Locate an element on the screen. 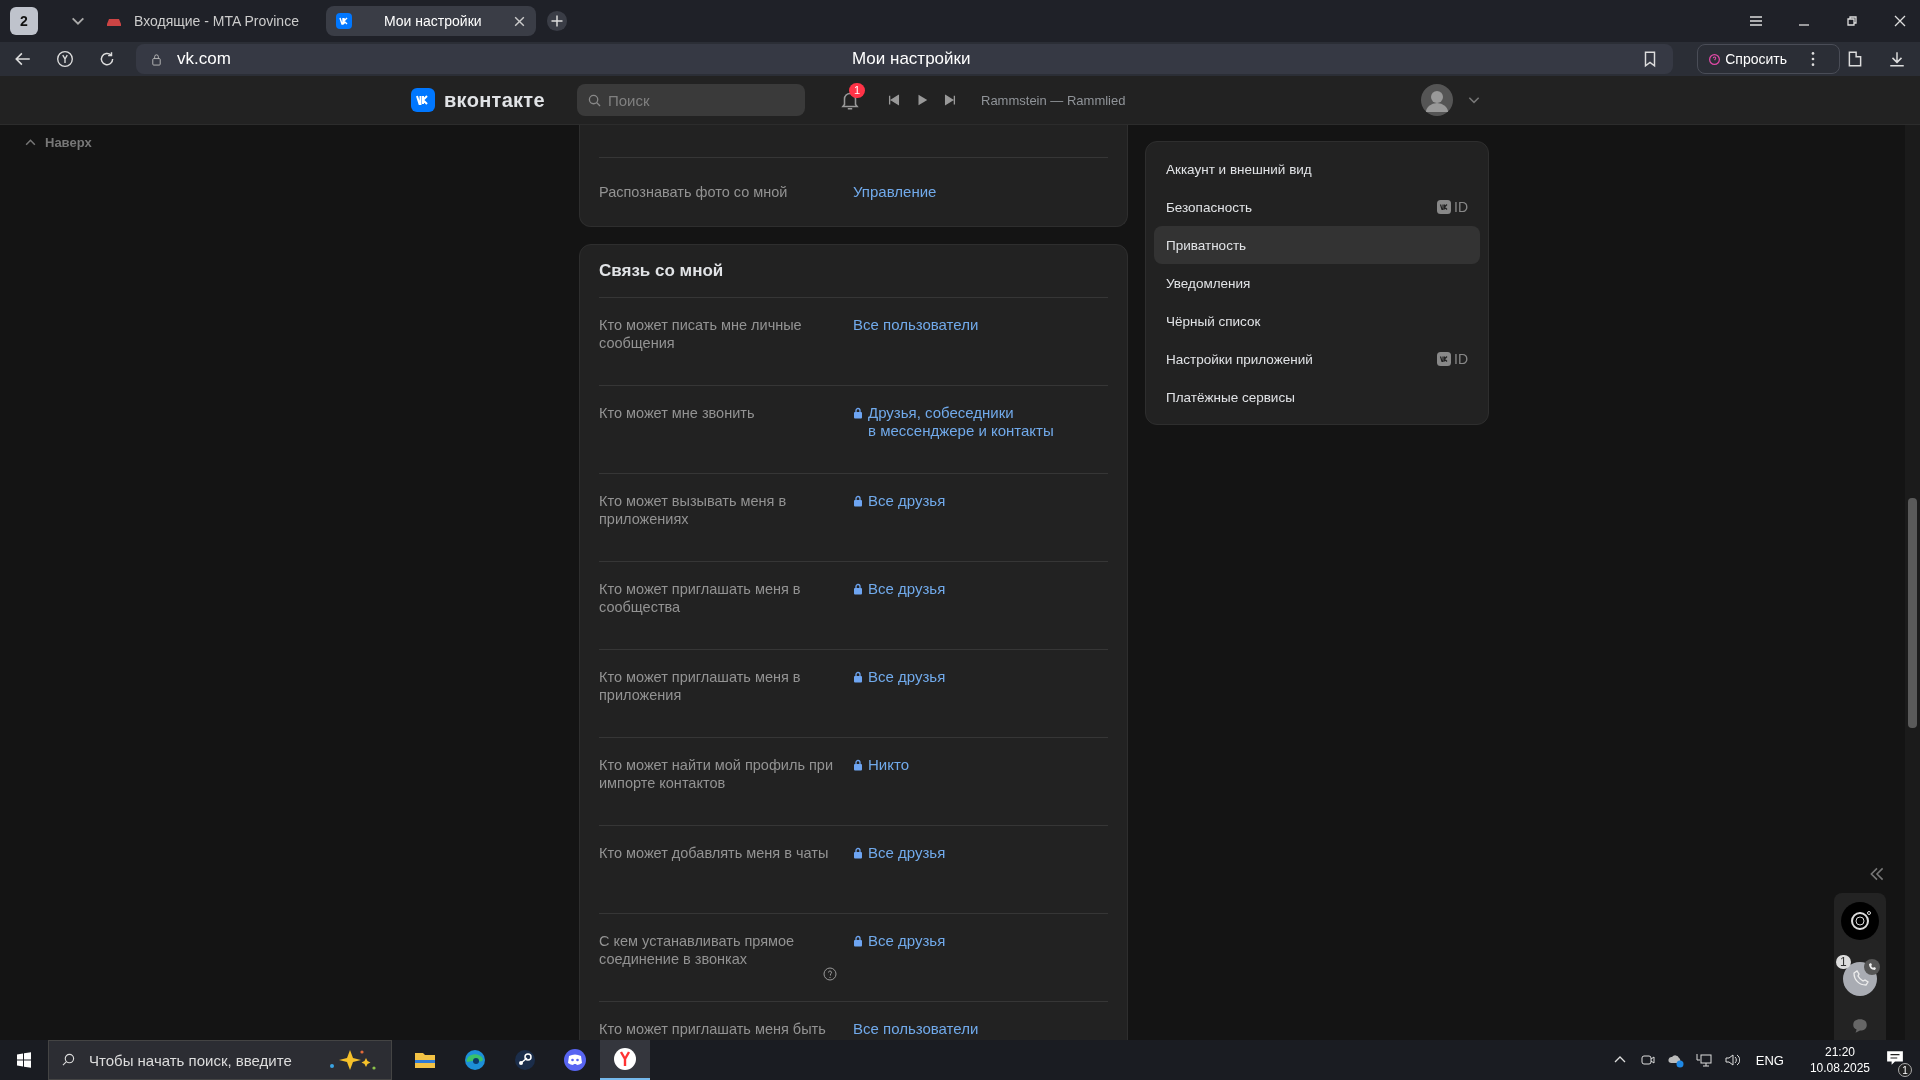 The height and width of the screenshot is (1080, 1920). setting-label: Кто может вызывать меня в приложениях is located at coordinates (693, 510).